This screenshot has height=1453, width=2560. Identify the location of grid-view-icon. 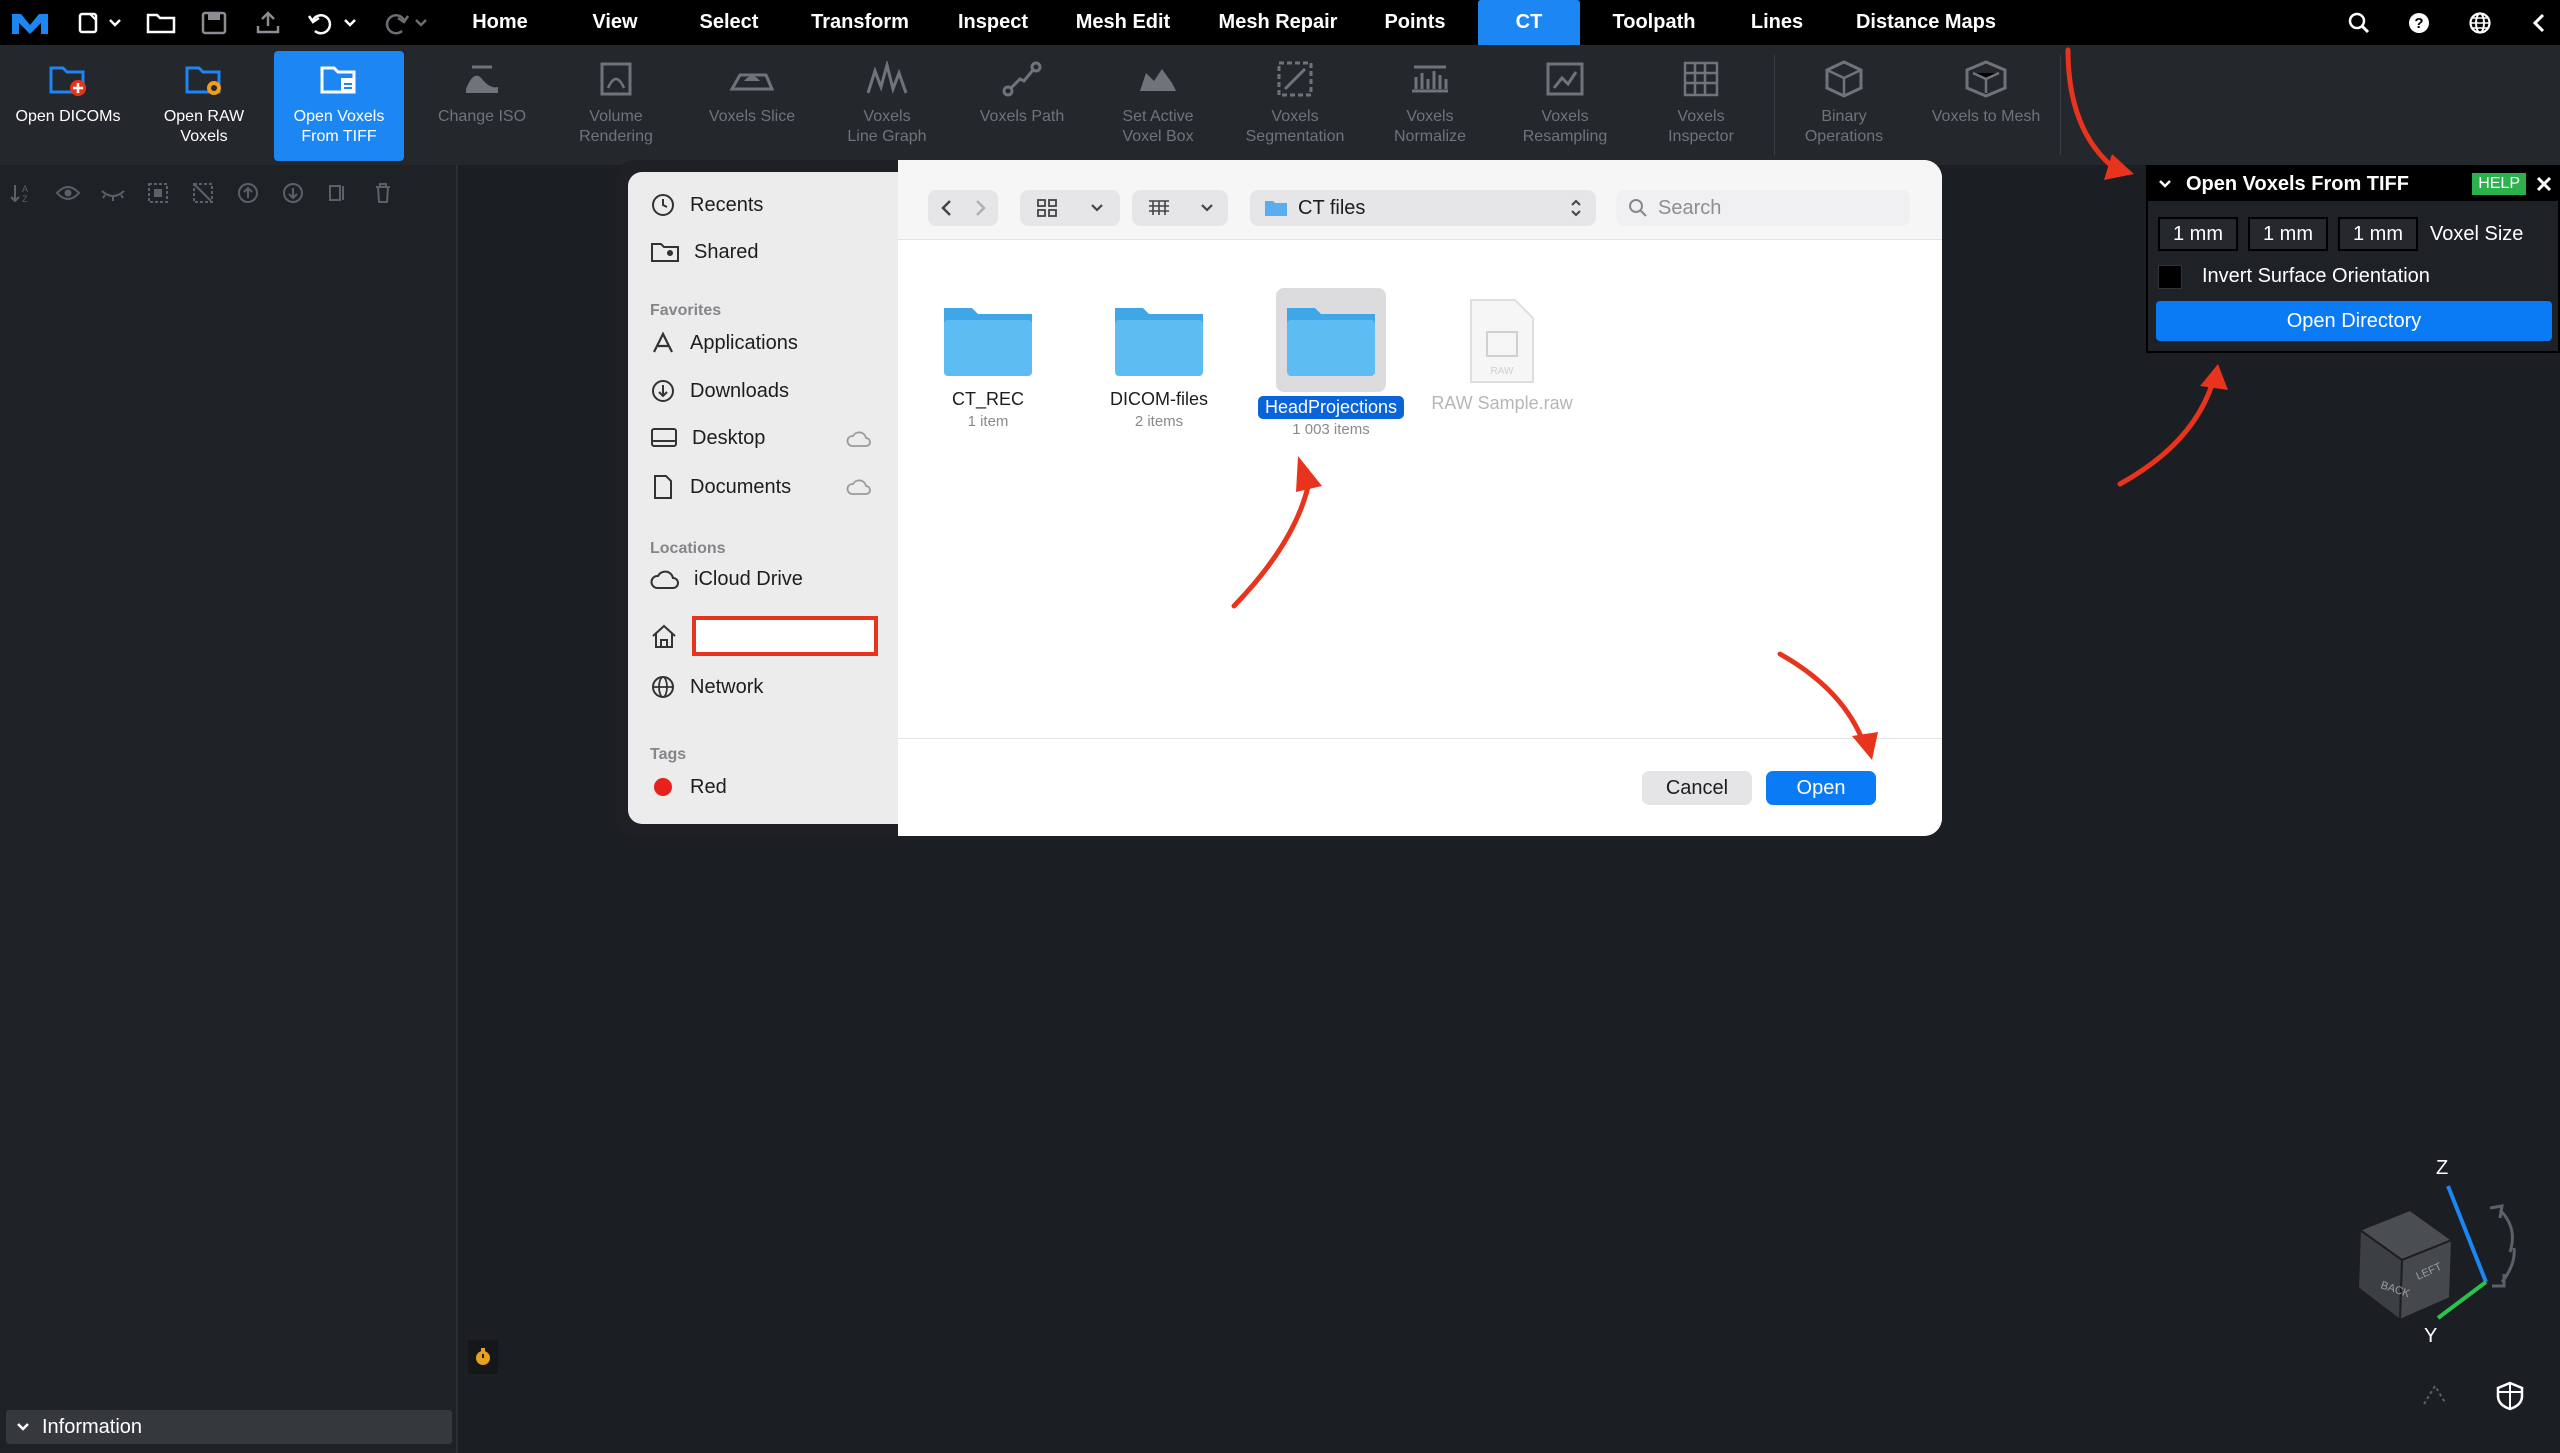
(1047, 208).